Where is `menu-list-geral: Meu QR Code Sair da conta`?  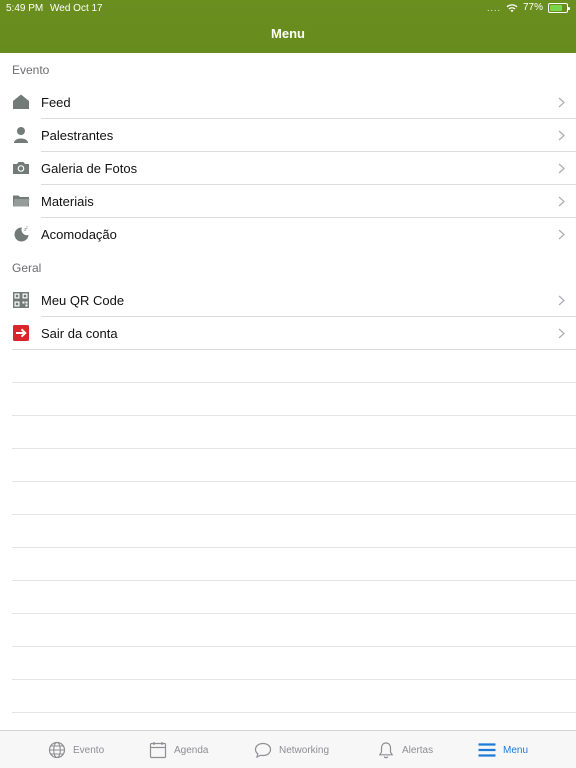
menu-list-geral: Meu QR Code Sair da conta is located at coordinates (288, 317).